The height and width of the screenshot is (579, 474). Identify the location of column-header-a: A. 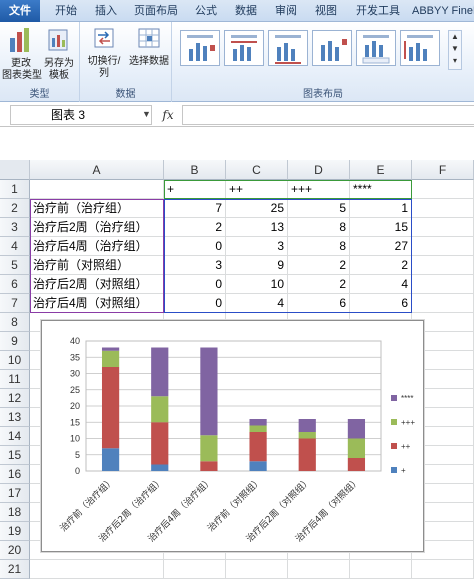
(97, 170).